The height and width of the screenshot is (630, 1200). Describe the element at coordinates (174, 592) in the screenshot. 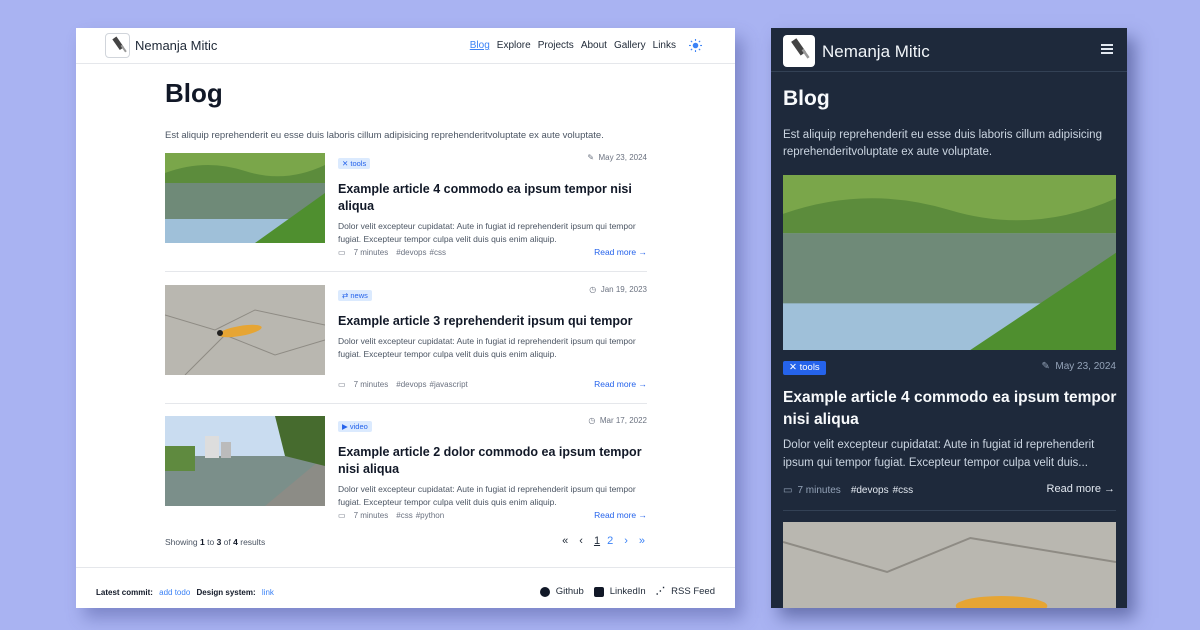

I see `commit-link: add todo` at that location.